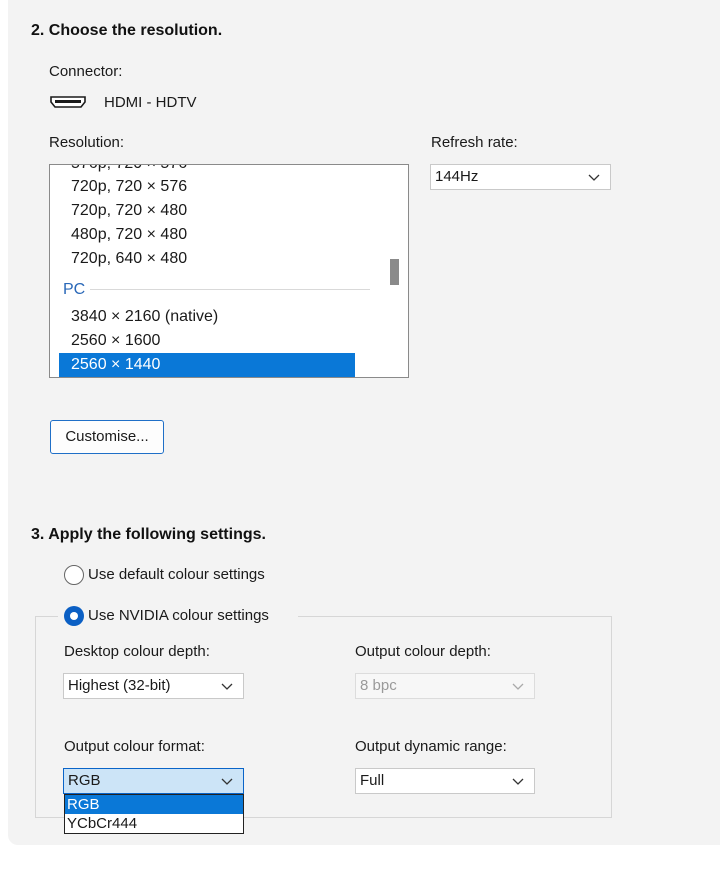  I want to click on dynamic-range-select: Full, so click(445, 781).